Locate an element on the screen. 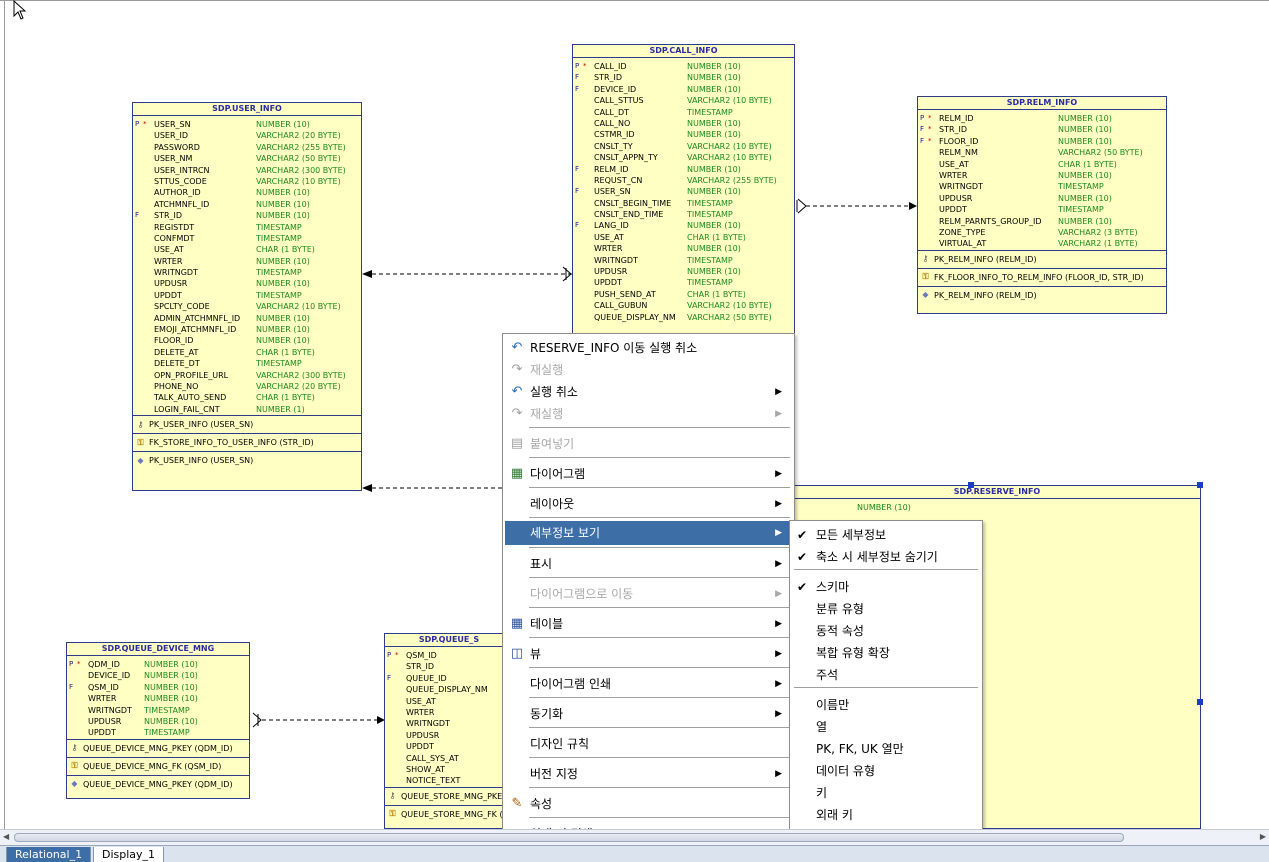 The width and height of the screenshot is (1269, 862). column-row: CSTMR_ID NUMBER (10) is located at coordinates (683, 134).